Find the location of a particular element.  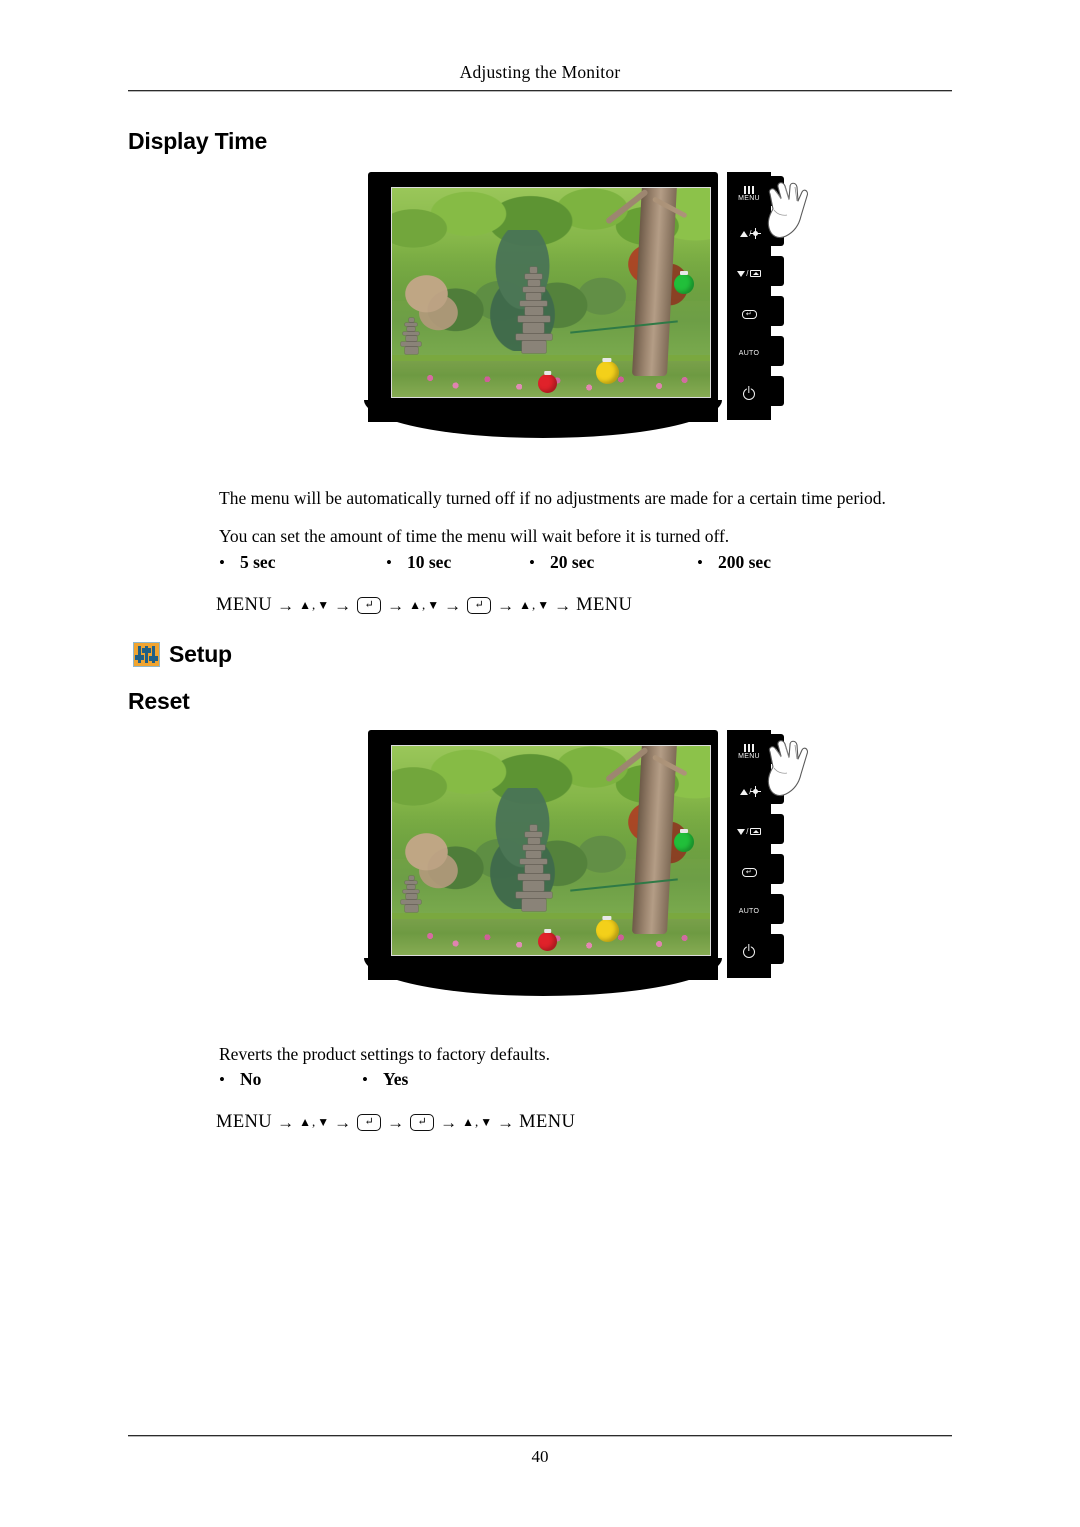

heading-display-time: Display Time is located at coordinates (198, 141).